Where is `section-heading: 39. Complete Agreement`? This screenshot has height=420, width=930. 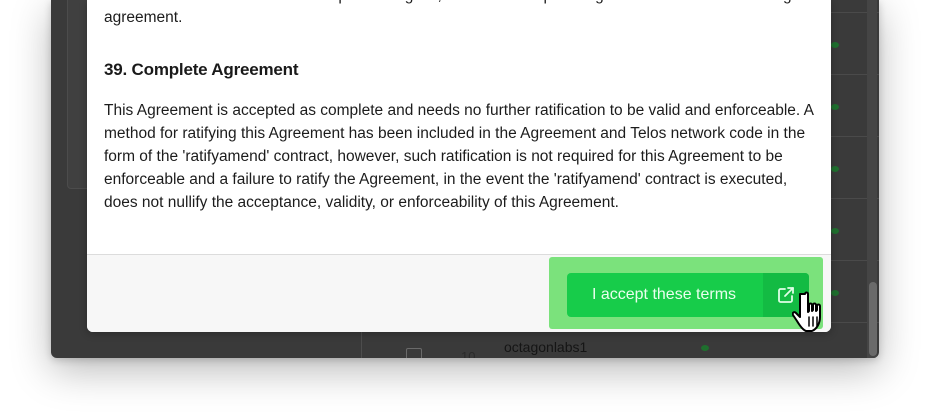
section-heading: 39. Complete Agreement is located at coordinates (201, 69).